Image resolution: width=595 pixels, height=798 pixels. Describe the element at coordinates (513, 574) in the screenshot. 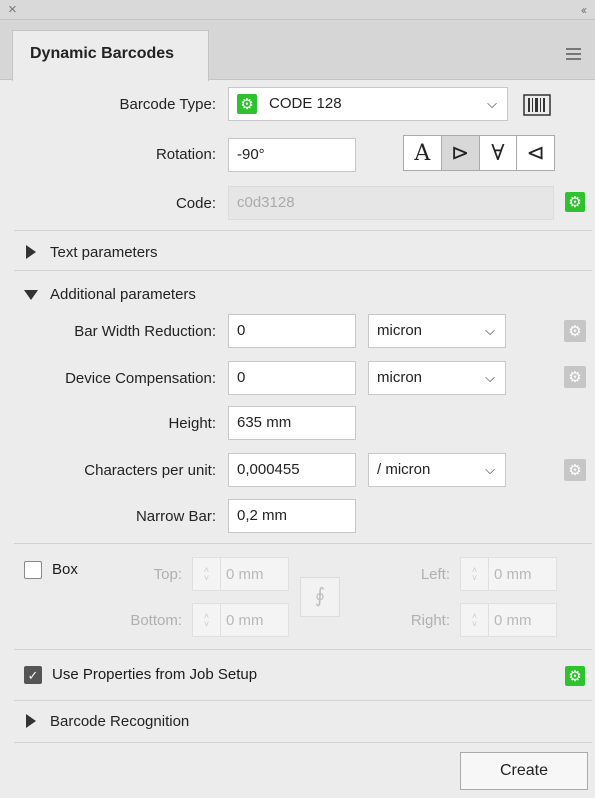

I see `box-left-value: 0 mm` at that location.